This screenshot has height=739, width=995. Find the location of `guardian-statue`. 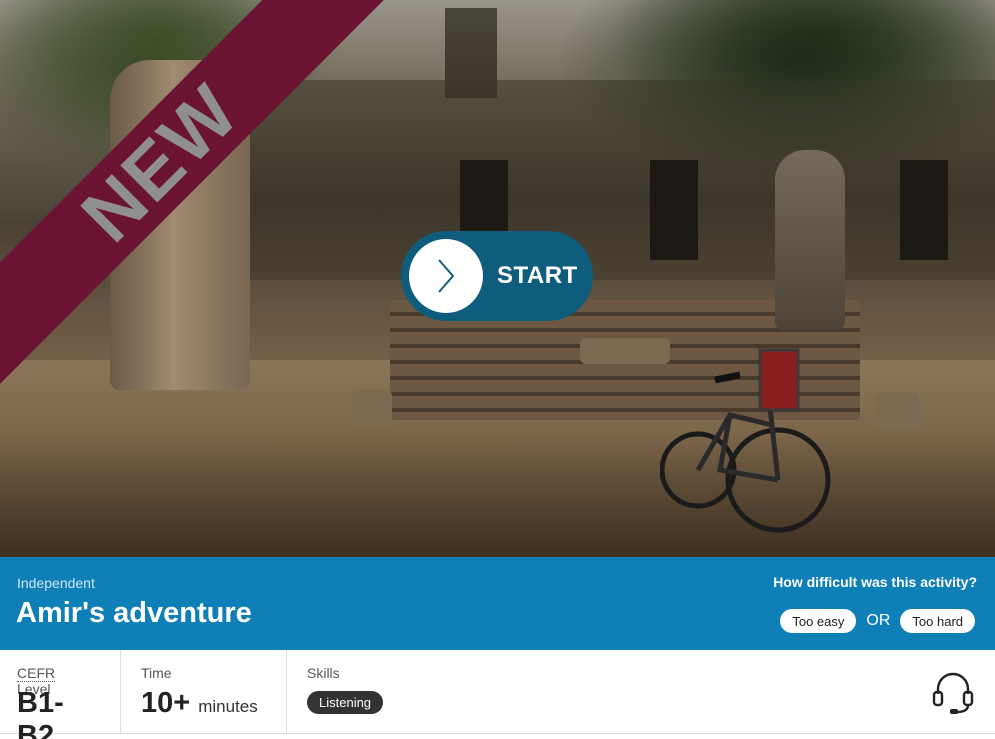

guardian-statue is located at coordinates (810, 240).